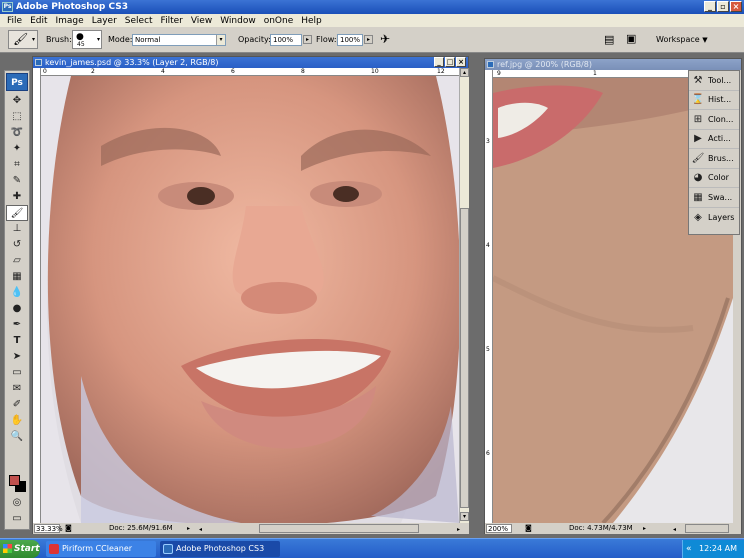 The height and width of the screenshot is (558, 744). Describe the element at coordinates (464, 516) in the screenshot. I see `scroll-down-arrow: ▾` at that location.